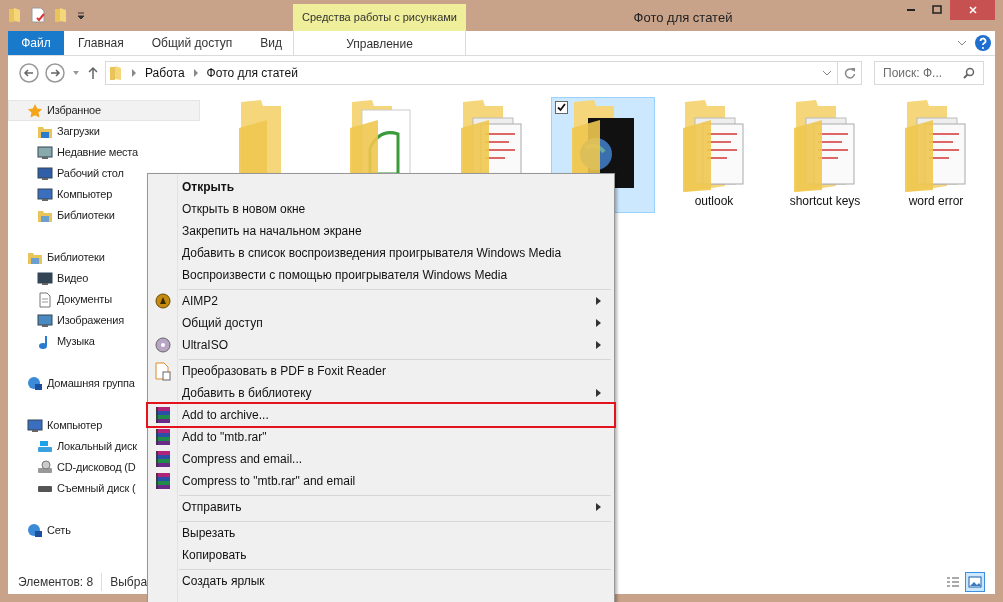 This screenshot has height=602, width=1003. What do you see at coordinates (60, 581) in the screenshot?
I see `status-text: Элементов: 8` at bounding box center [60, 581].